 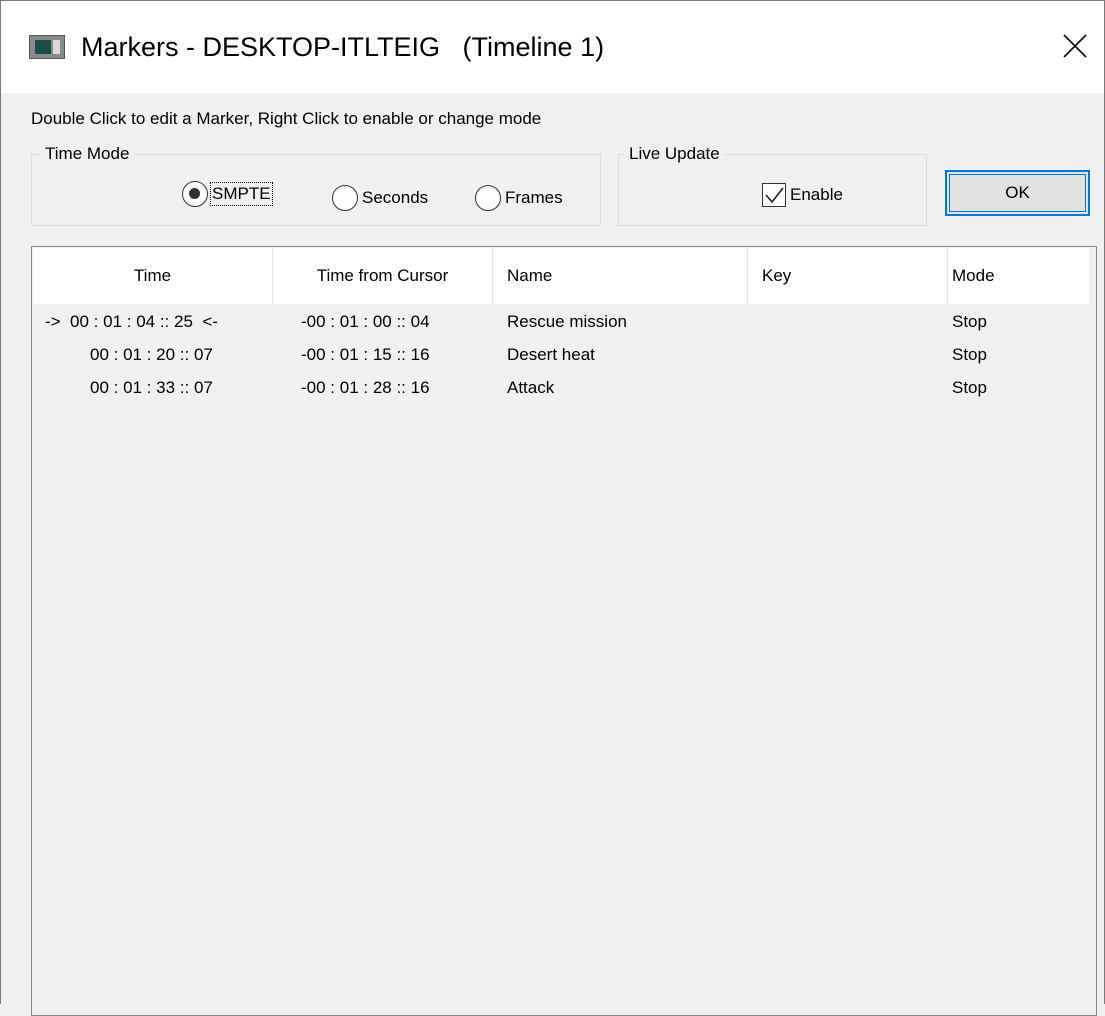 I want to click on window-title: Markers - DESKTOP-ITLTEIG (Timeline 1), so click(x=343, y=47).